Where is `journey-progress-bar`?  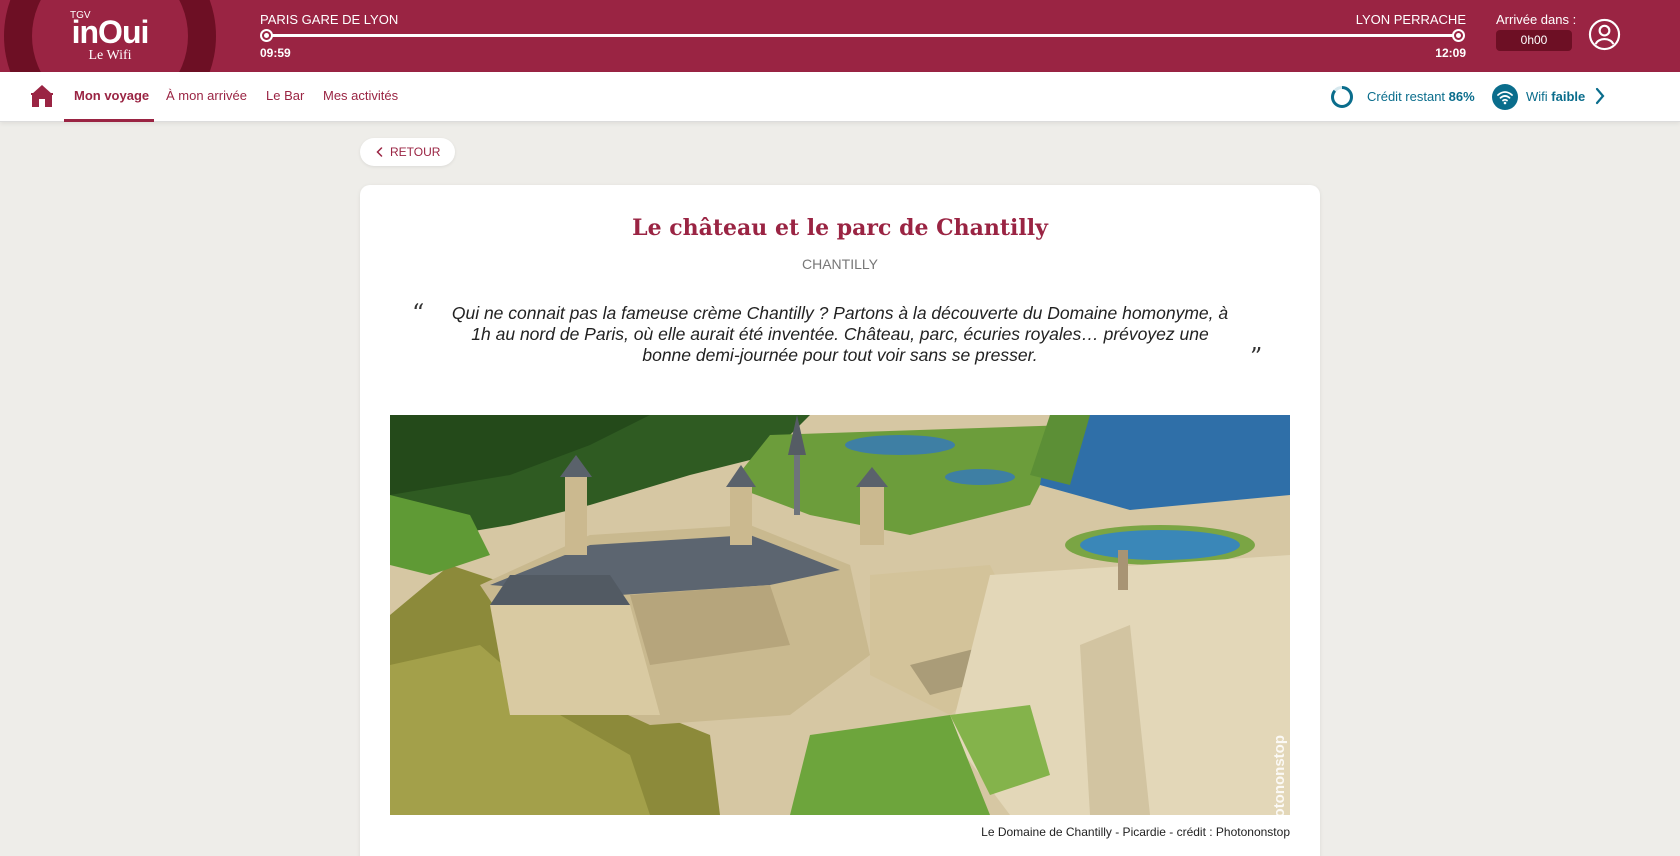 journey-progress-bar is located at coordinates (862, 35).